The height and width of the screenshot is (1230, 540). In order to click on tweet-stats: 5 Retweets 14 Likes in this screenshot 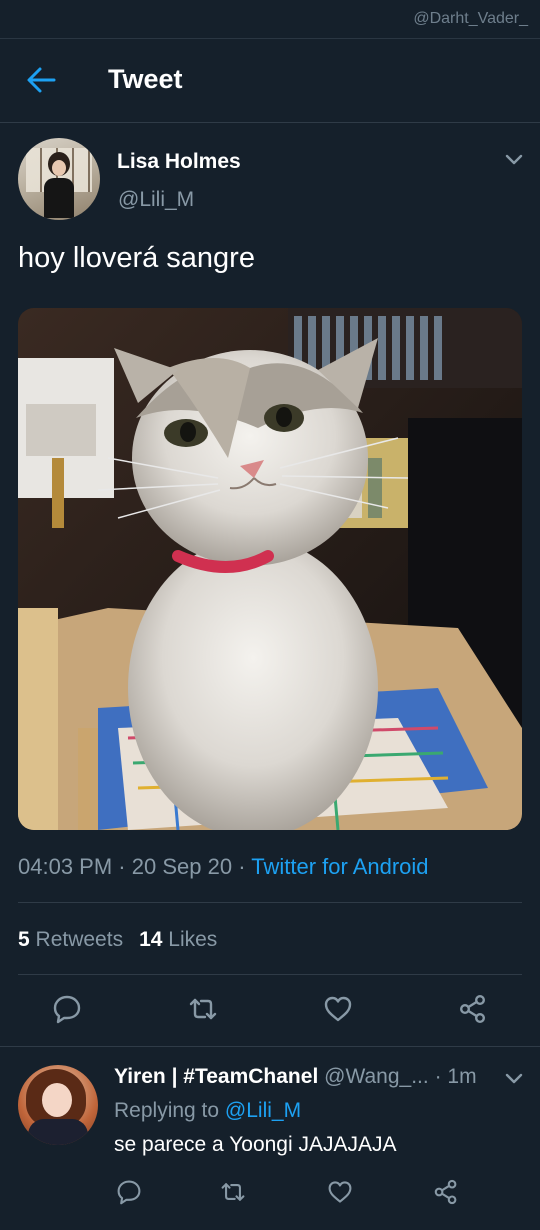, I will do `click(117, 940)`.